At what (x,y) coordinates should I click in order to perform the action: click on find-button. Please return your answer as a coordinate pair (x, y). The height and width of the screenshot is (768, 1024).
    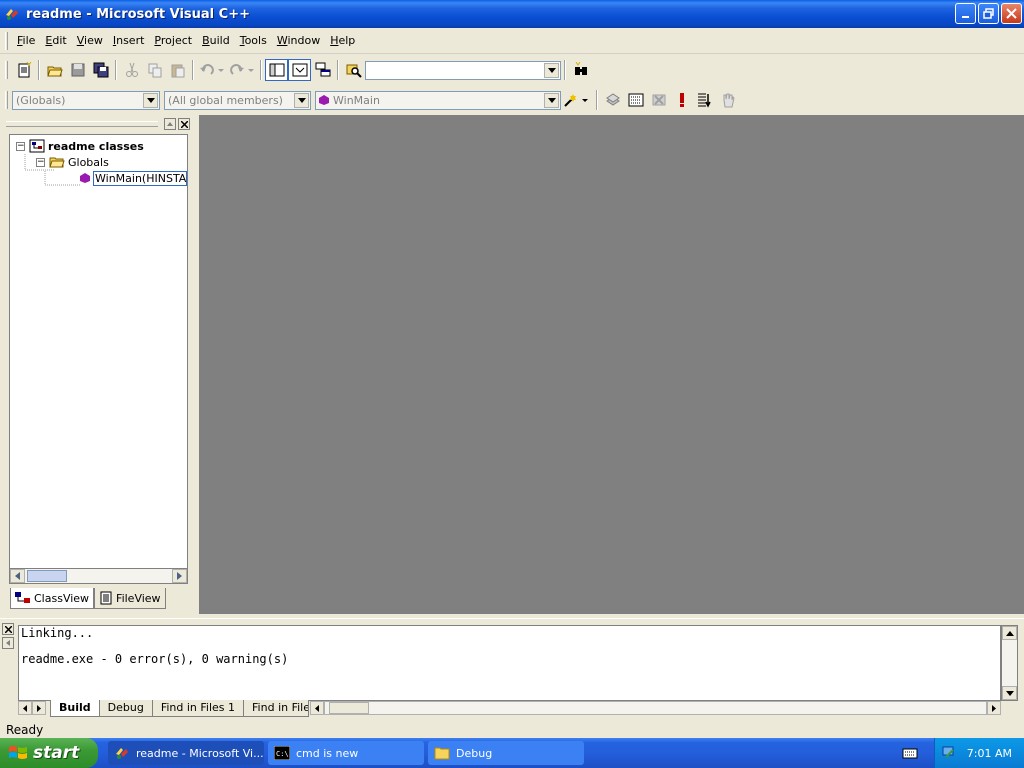
    Looking at the image, I should click on (580, 70).